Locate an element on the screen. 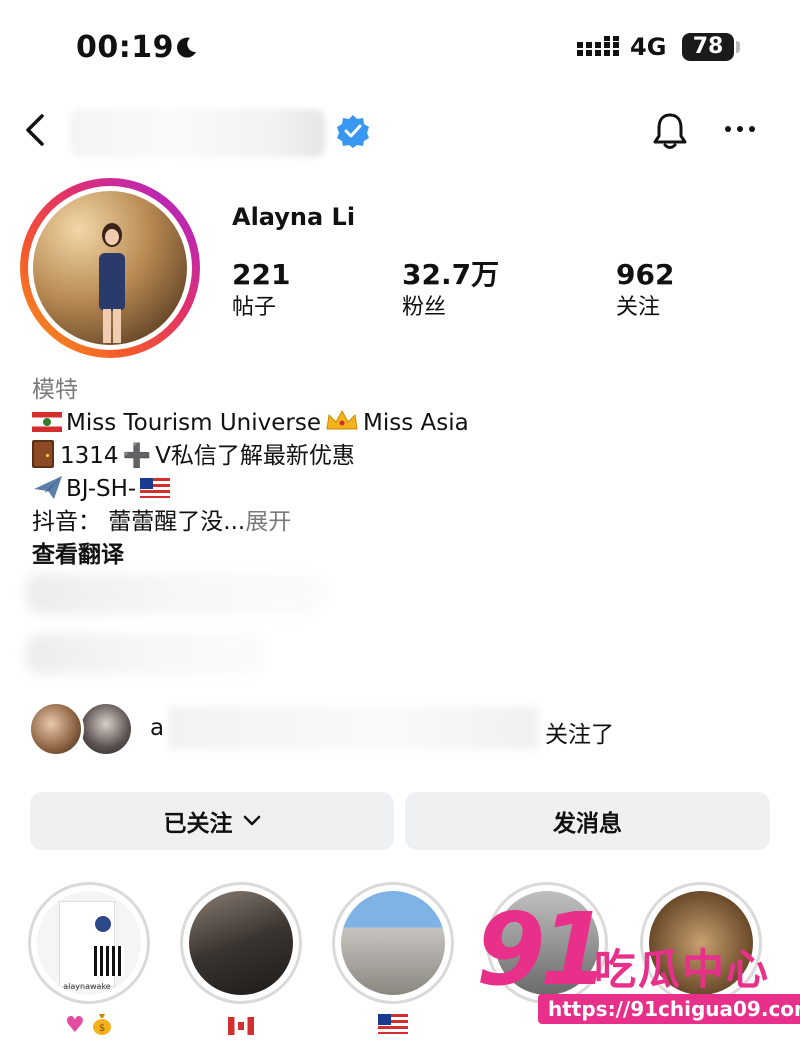 The width and height of the screenshot is (800, 1054). profile-header is located at coordinates (400, 130).